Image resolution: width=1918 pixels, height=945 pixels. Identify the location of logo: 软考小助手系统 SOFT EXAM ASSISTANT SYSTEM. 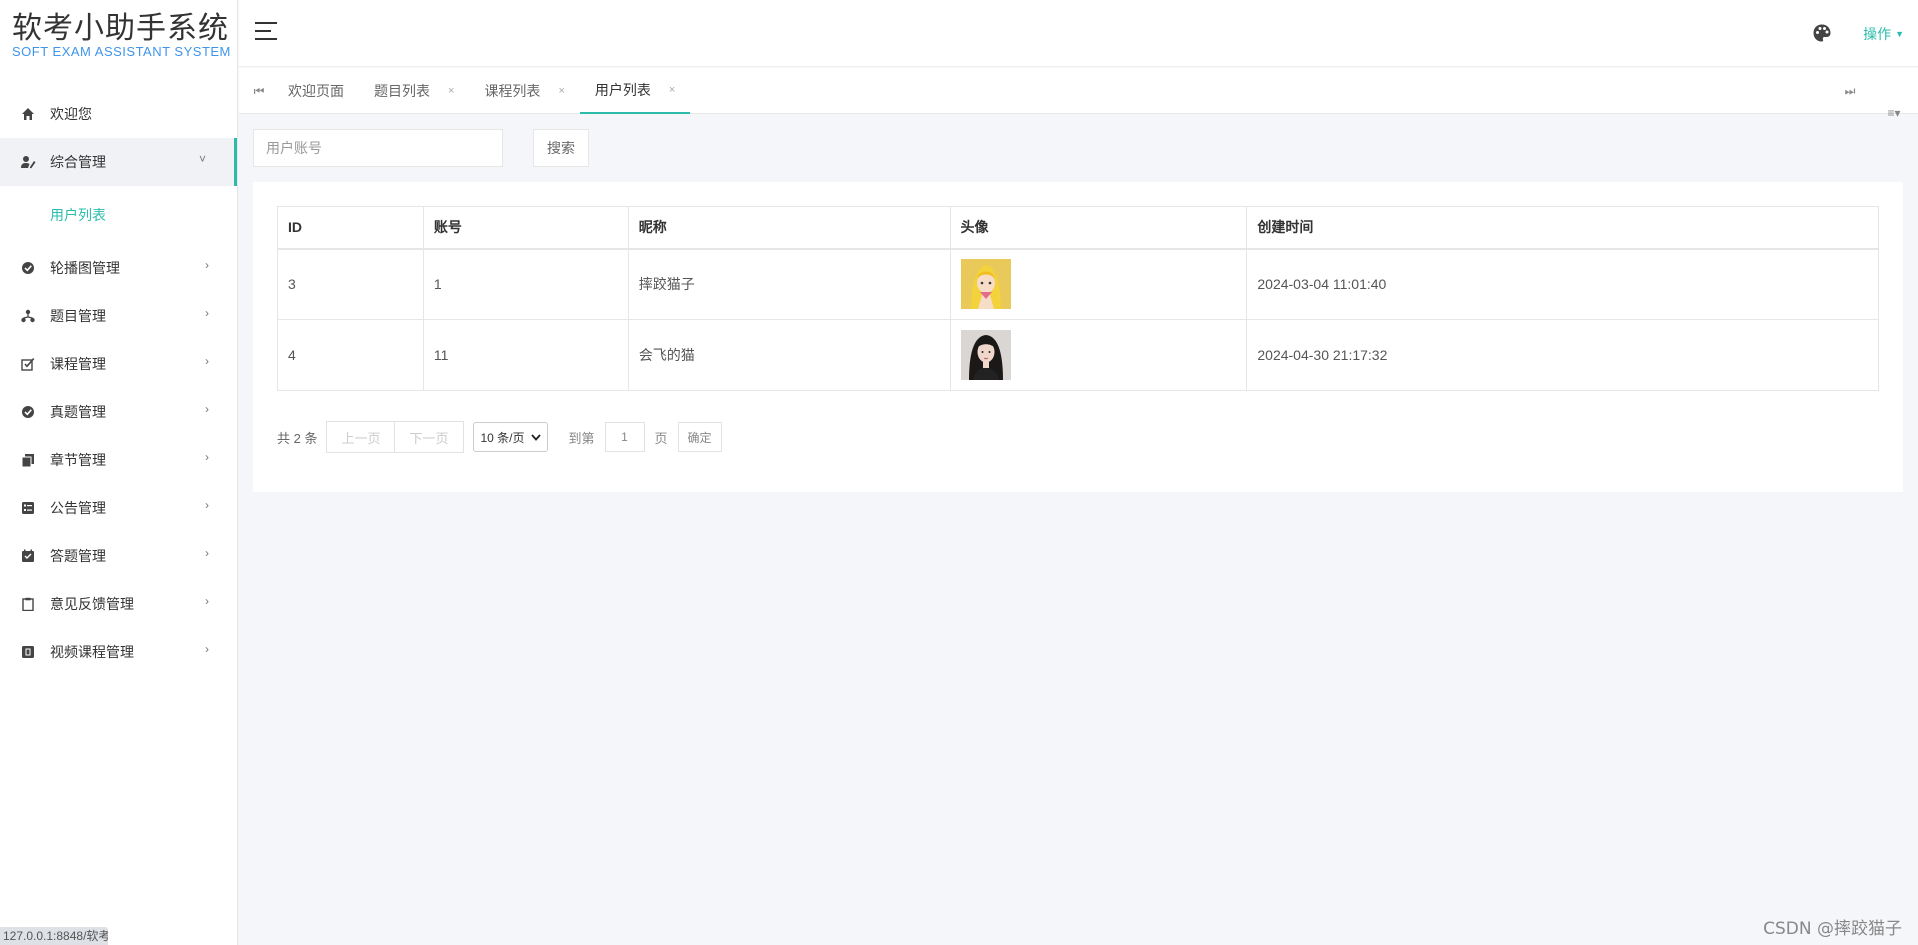
(118, 34).